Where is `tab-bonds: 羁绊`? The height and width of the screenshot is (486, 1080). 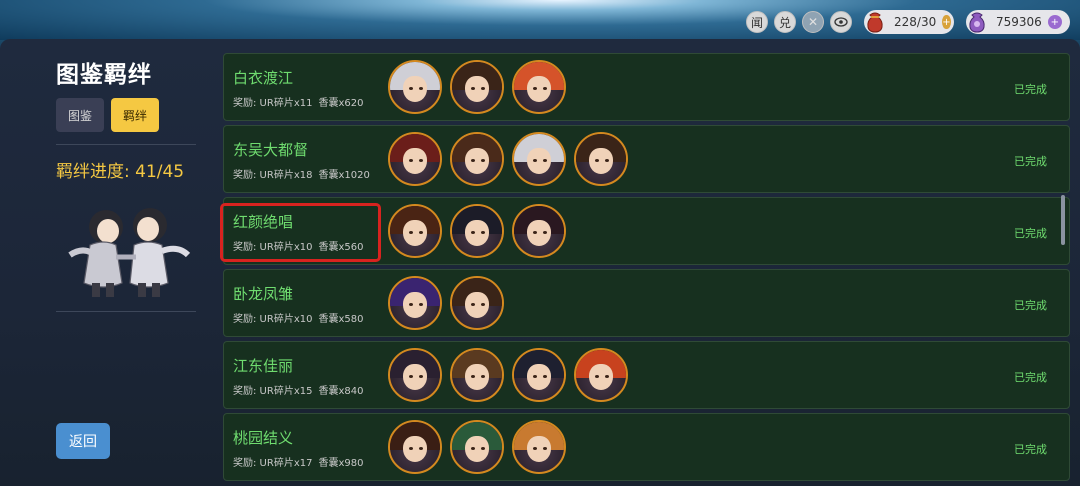 tab-bonds: 羁绊 is located at coordinates (135, 115).